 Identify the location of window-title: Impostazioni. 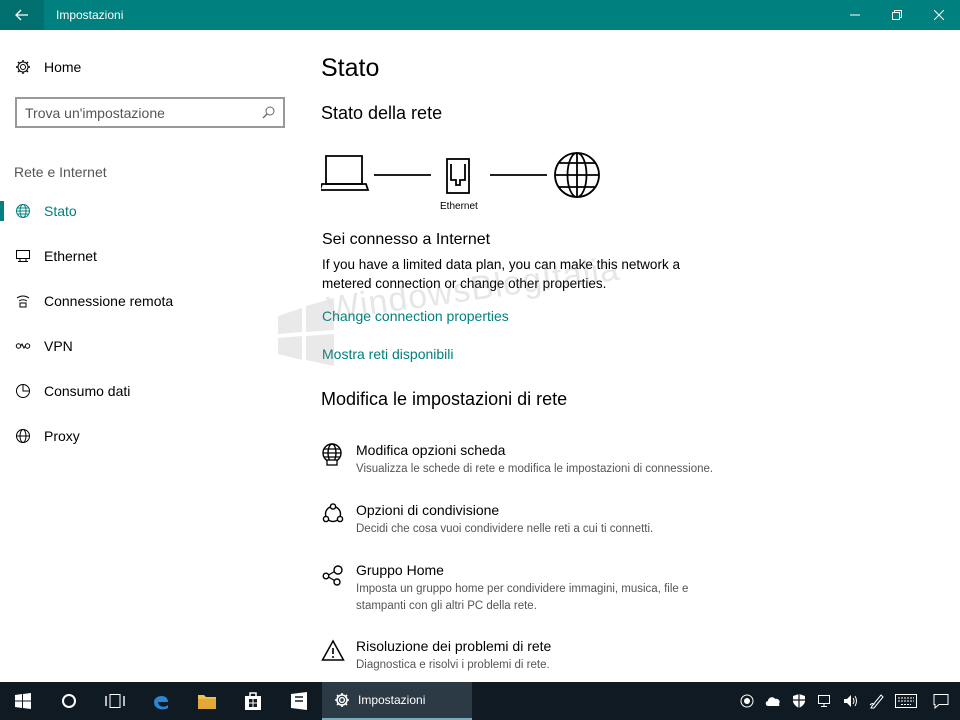
(90, 15).